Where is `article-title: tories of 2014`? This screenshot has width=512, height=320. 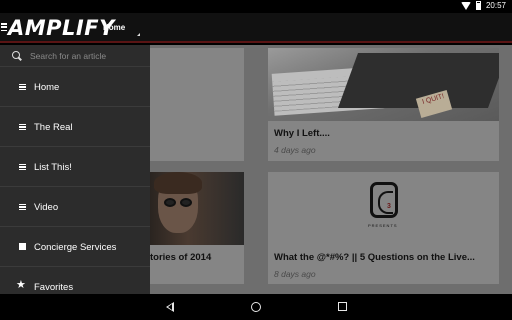 article-title: tories of 2014 is located at coordinates (181, 257).